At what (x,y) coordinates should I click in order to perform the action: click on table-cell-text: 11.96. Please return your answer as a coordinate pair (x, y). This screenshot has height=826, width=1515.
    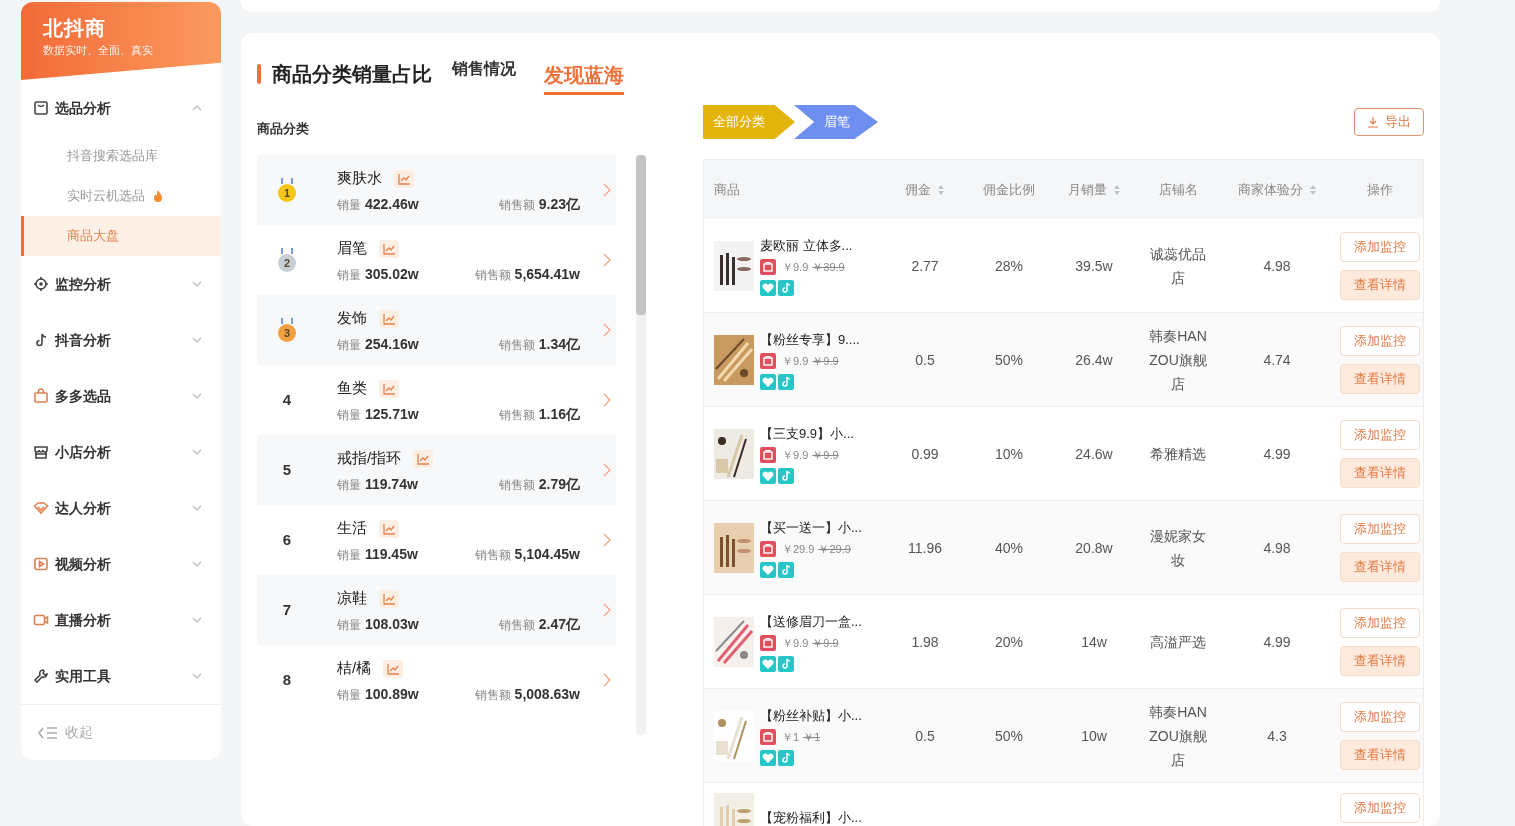
    Looking at the image, I should click on (925, 548).